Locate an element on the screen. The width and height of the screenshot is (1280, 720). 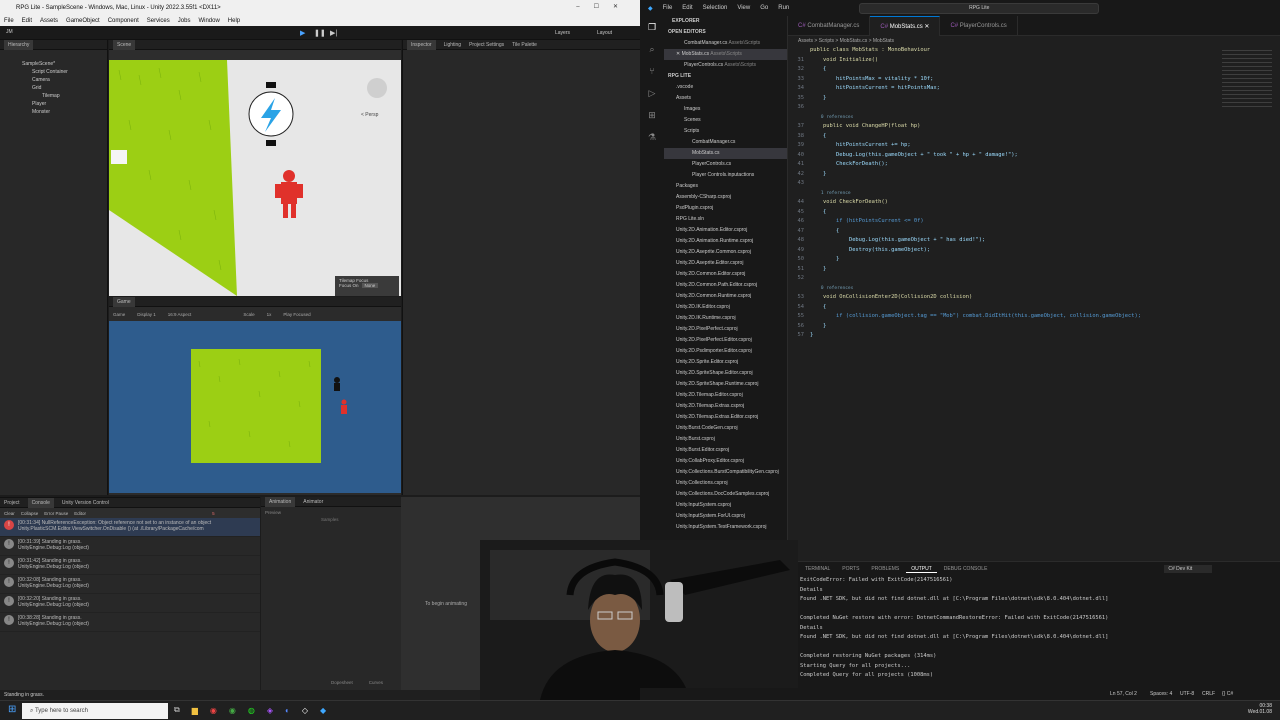
source-control-icon: ⑂ is located at coordinates (652, 71).